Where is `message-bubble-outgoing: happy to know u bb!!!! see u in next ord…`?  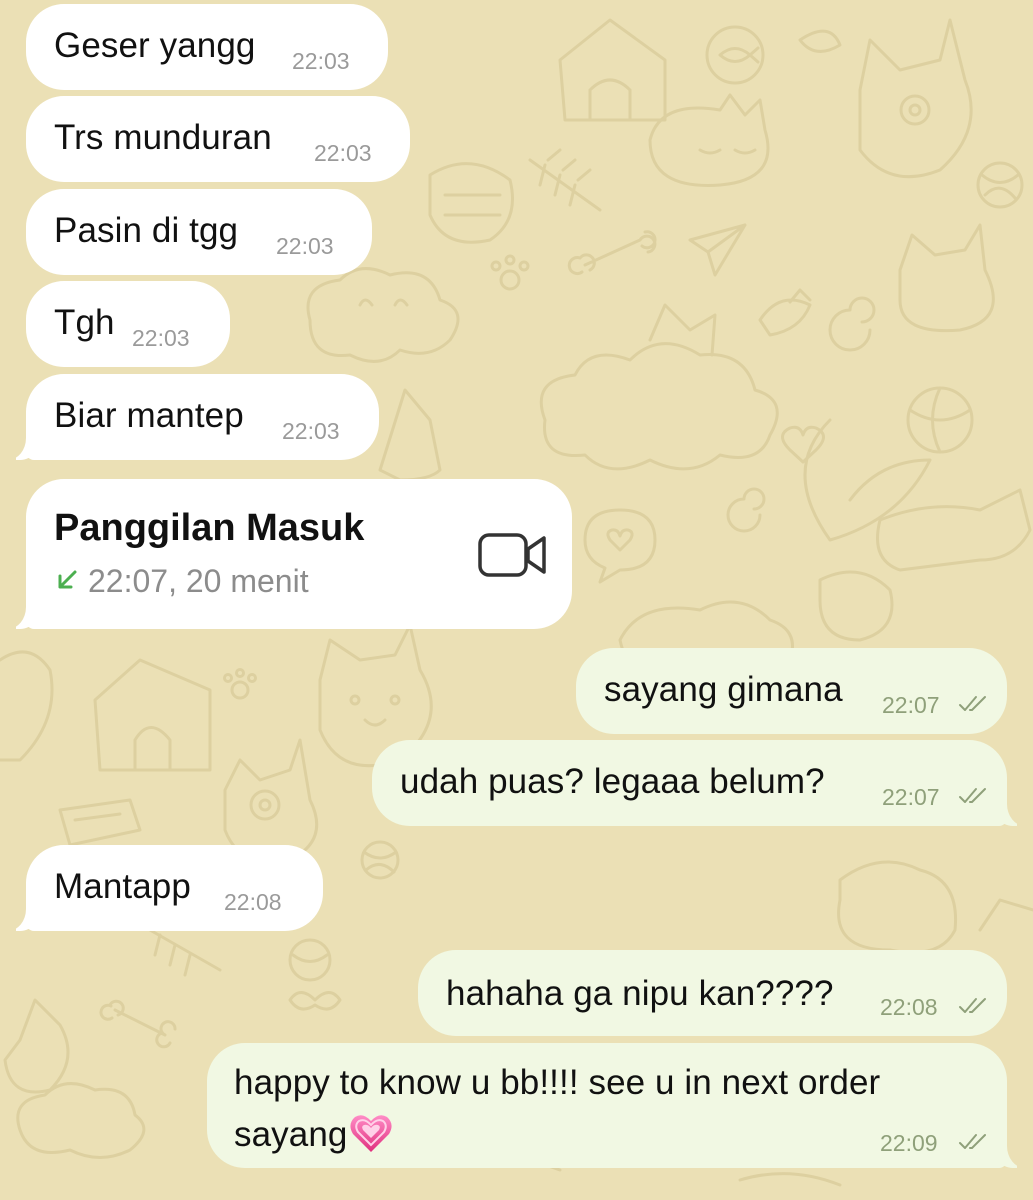 message-bubble-outgoing: happy to know u bb!!!! see u in next ord… is located at coordinates (618, 1105).